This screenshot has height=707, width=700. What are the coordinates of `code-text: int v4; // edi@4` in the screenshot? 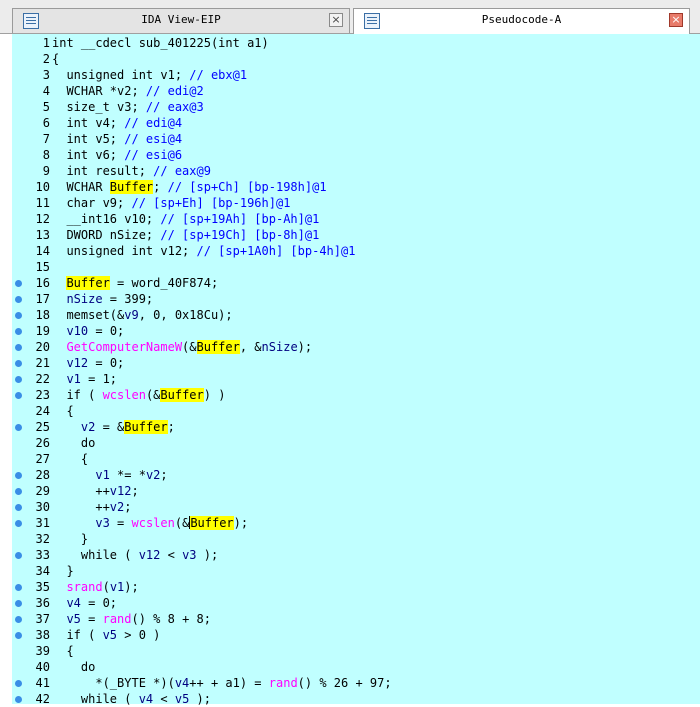 It's located at (117, 123).